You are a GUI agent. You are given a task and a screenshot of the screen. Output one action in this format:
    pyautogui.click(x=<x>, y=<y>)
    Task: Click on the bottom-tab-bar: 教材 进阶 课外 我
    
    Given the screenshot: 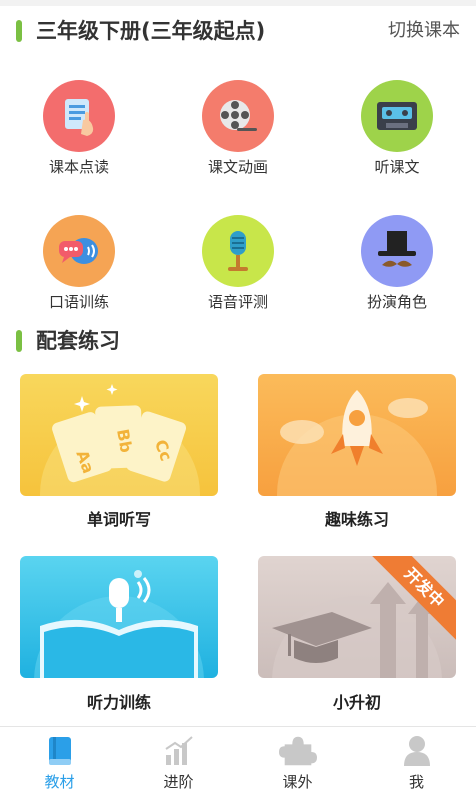 What is the action you would take?
    pyautogui.click(x=238, y=761)
    